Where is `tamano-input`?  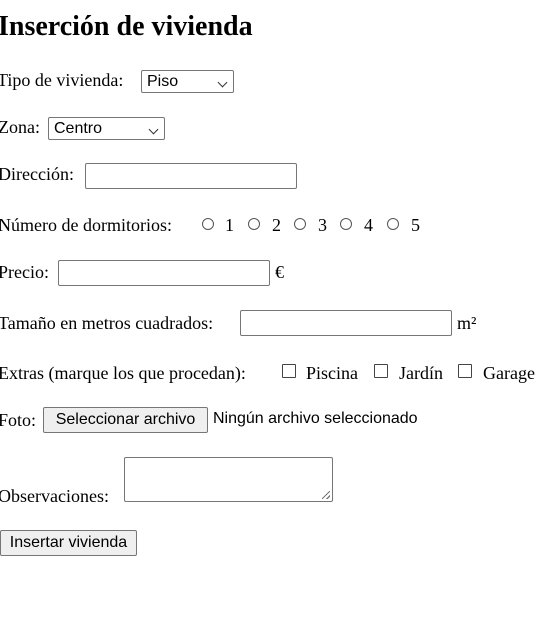
tamano-input is located at coordinates (346, 323).